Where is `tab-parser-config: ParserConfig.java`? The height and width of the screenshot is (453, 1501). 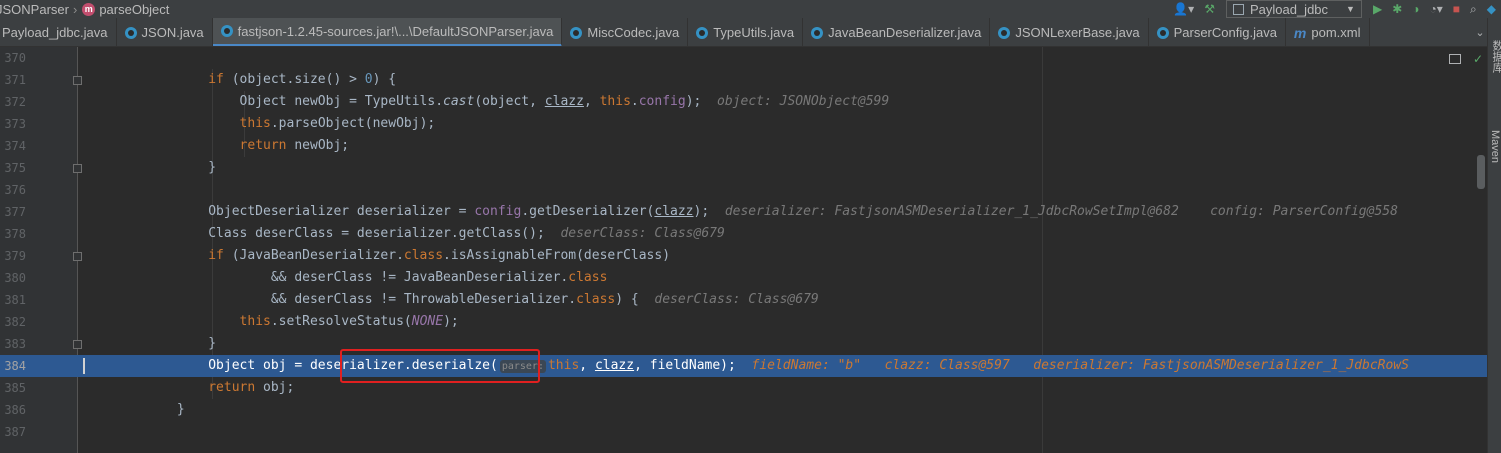
tab-parser-config: ParserConfig.java is located at coordinates (1217, 32).